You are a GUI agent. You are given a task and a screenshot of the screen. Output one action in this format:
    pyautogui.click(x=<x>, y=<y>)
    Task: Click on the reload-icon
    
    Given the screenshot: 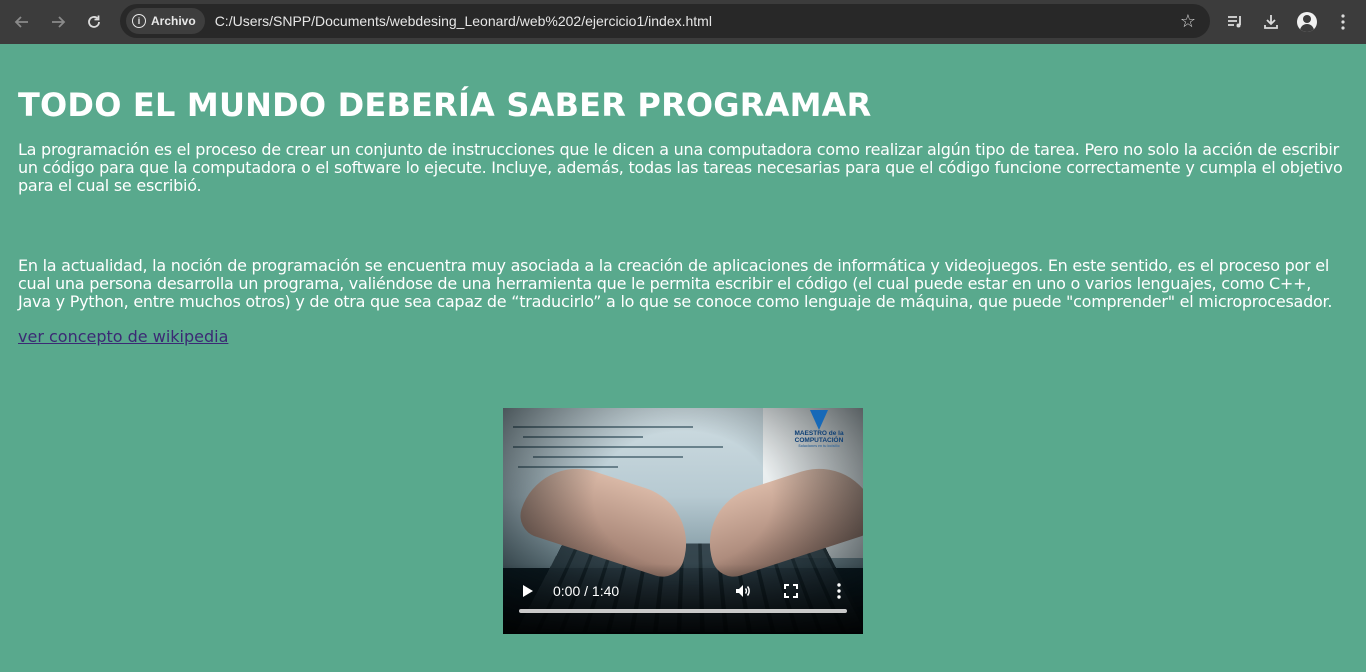 What is the action you would take?
    pyautogui.click(x=94, y=22)
    